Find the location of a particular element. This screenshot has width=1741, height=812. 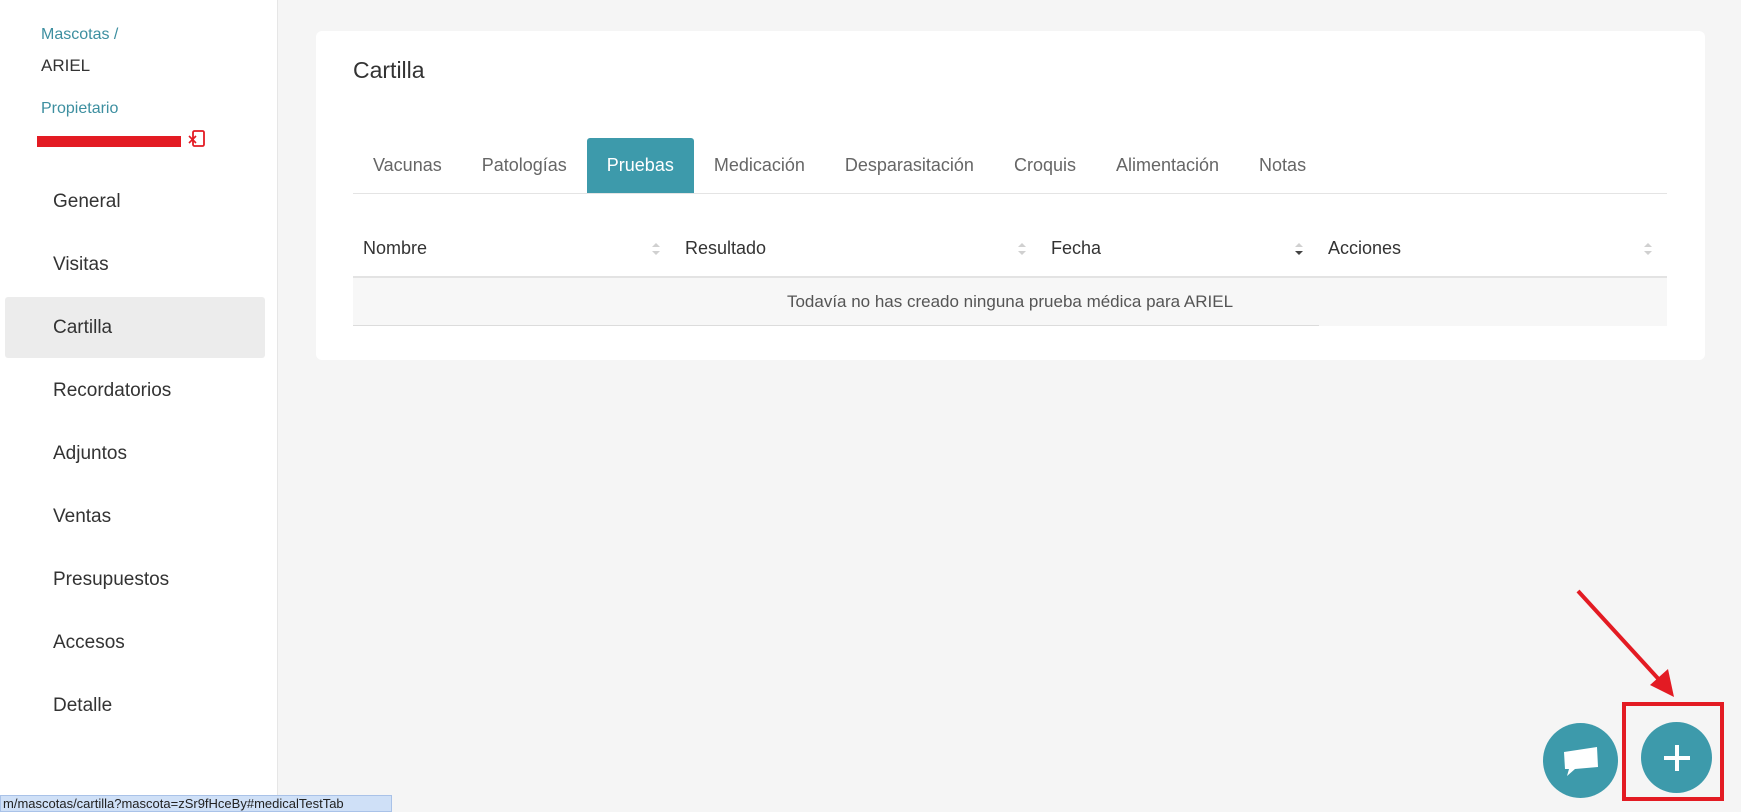

column-header-fecha: Fecha is located at coordinates (1179, 248).